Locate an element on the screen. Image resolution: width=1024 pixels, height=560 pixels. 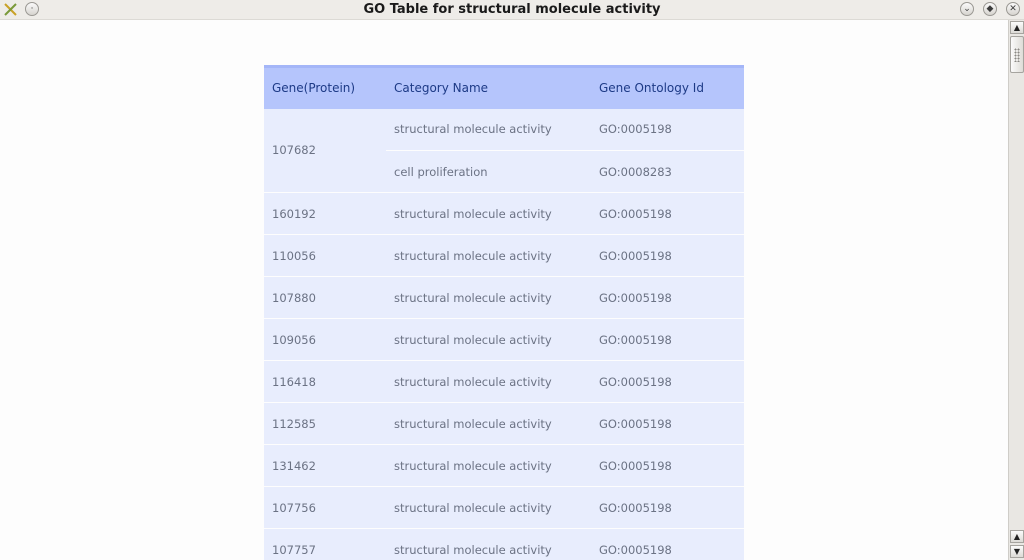
vertical-scrollbar: ▲ ▲ ▼ is located at coordinates (1016, 290).